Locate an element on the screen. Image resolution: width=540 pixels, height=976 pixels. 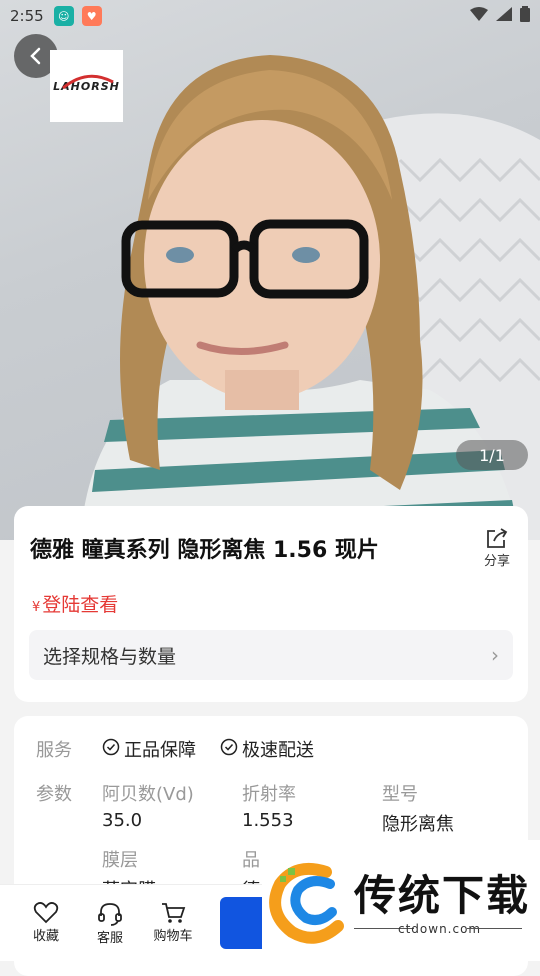
customer-service-label: 客服 is located at coordinates (109, 938).